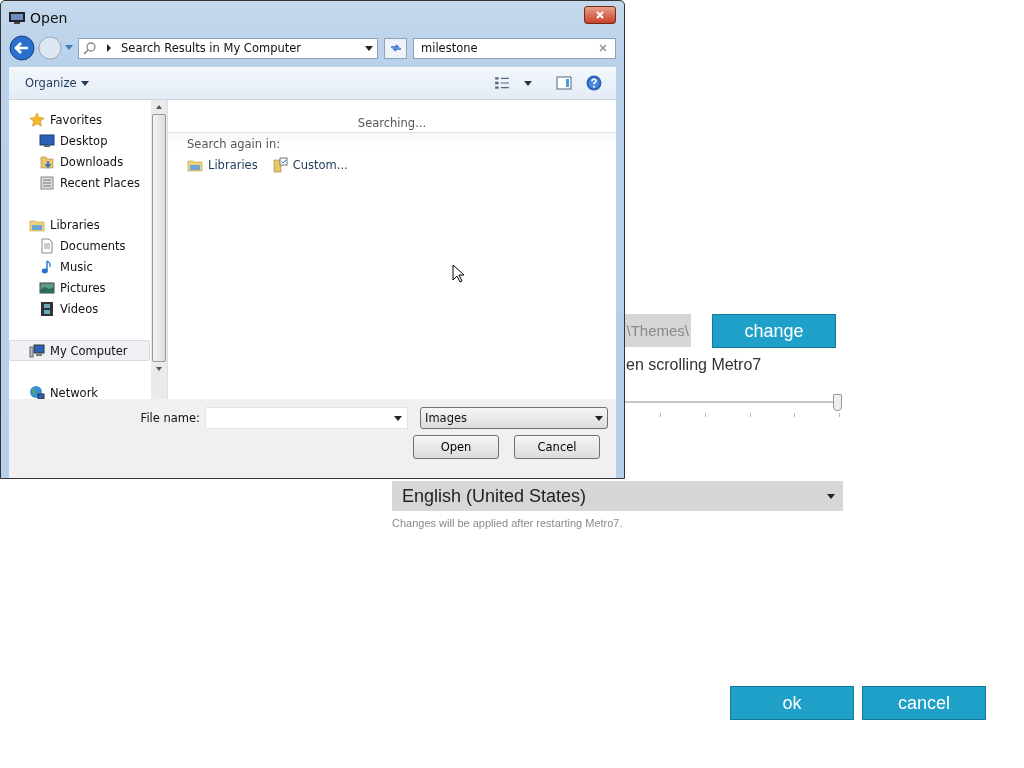 Image resolution: width=1024 pixels, height=768 pixels. I want to click on nav-item: Libraries, so click(79, 224).